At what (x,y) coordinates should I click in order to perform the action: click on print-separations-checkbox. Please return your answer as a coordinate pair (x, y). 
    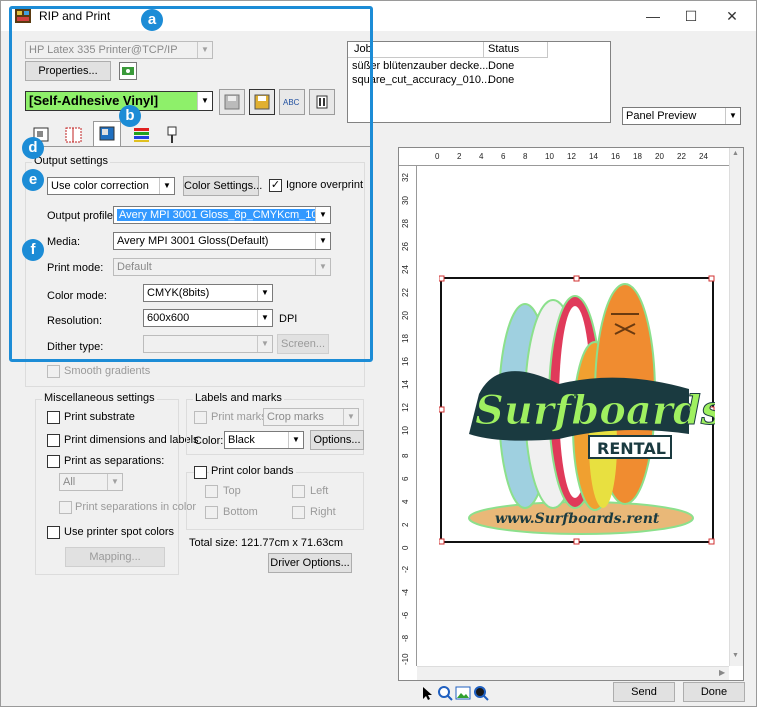
    Looking at the image, I should click on (53, 461).